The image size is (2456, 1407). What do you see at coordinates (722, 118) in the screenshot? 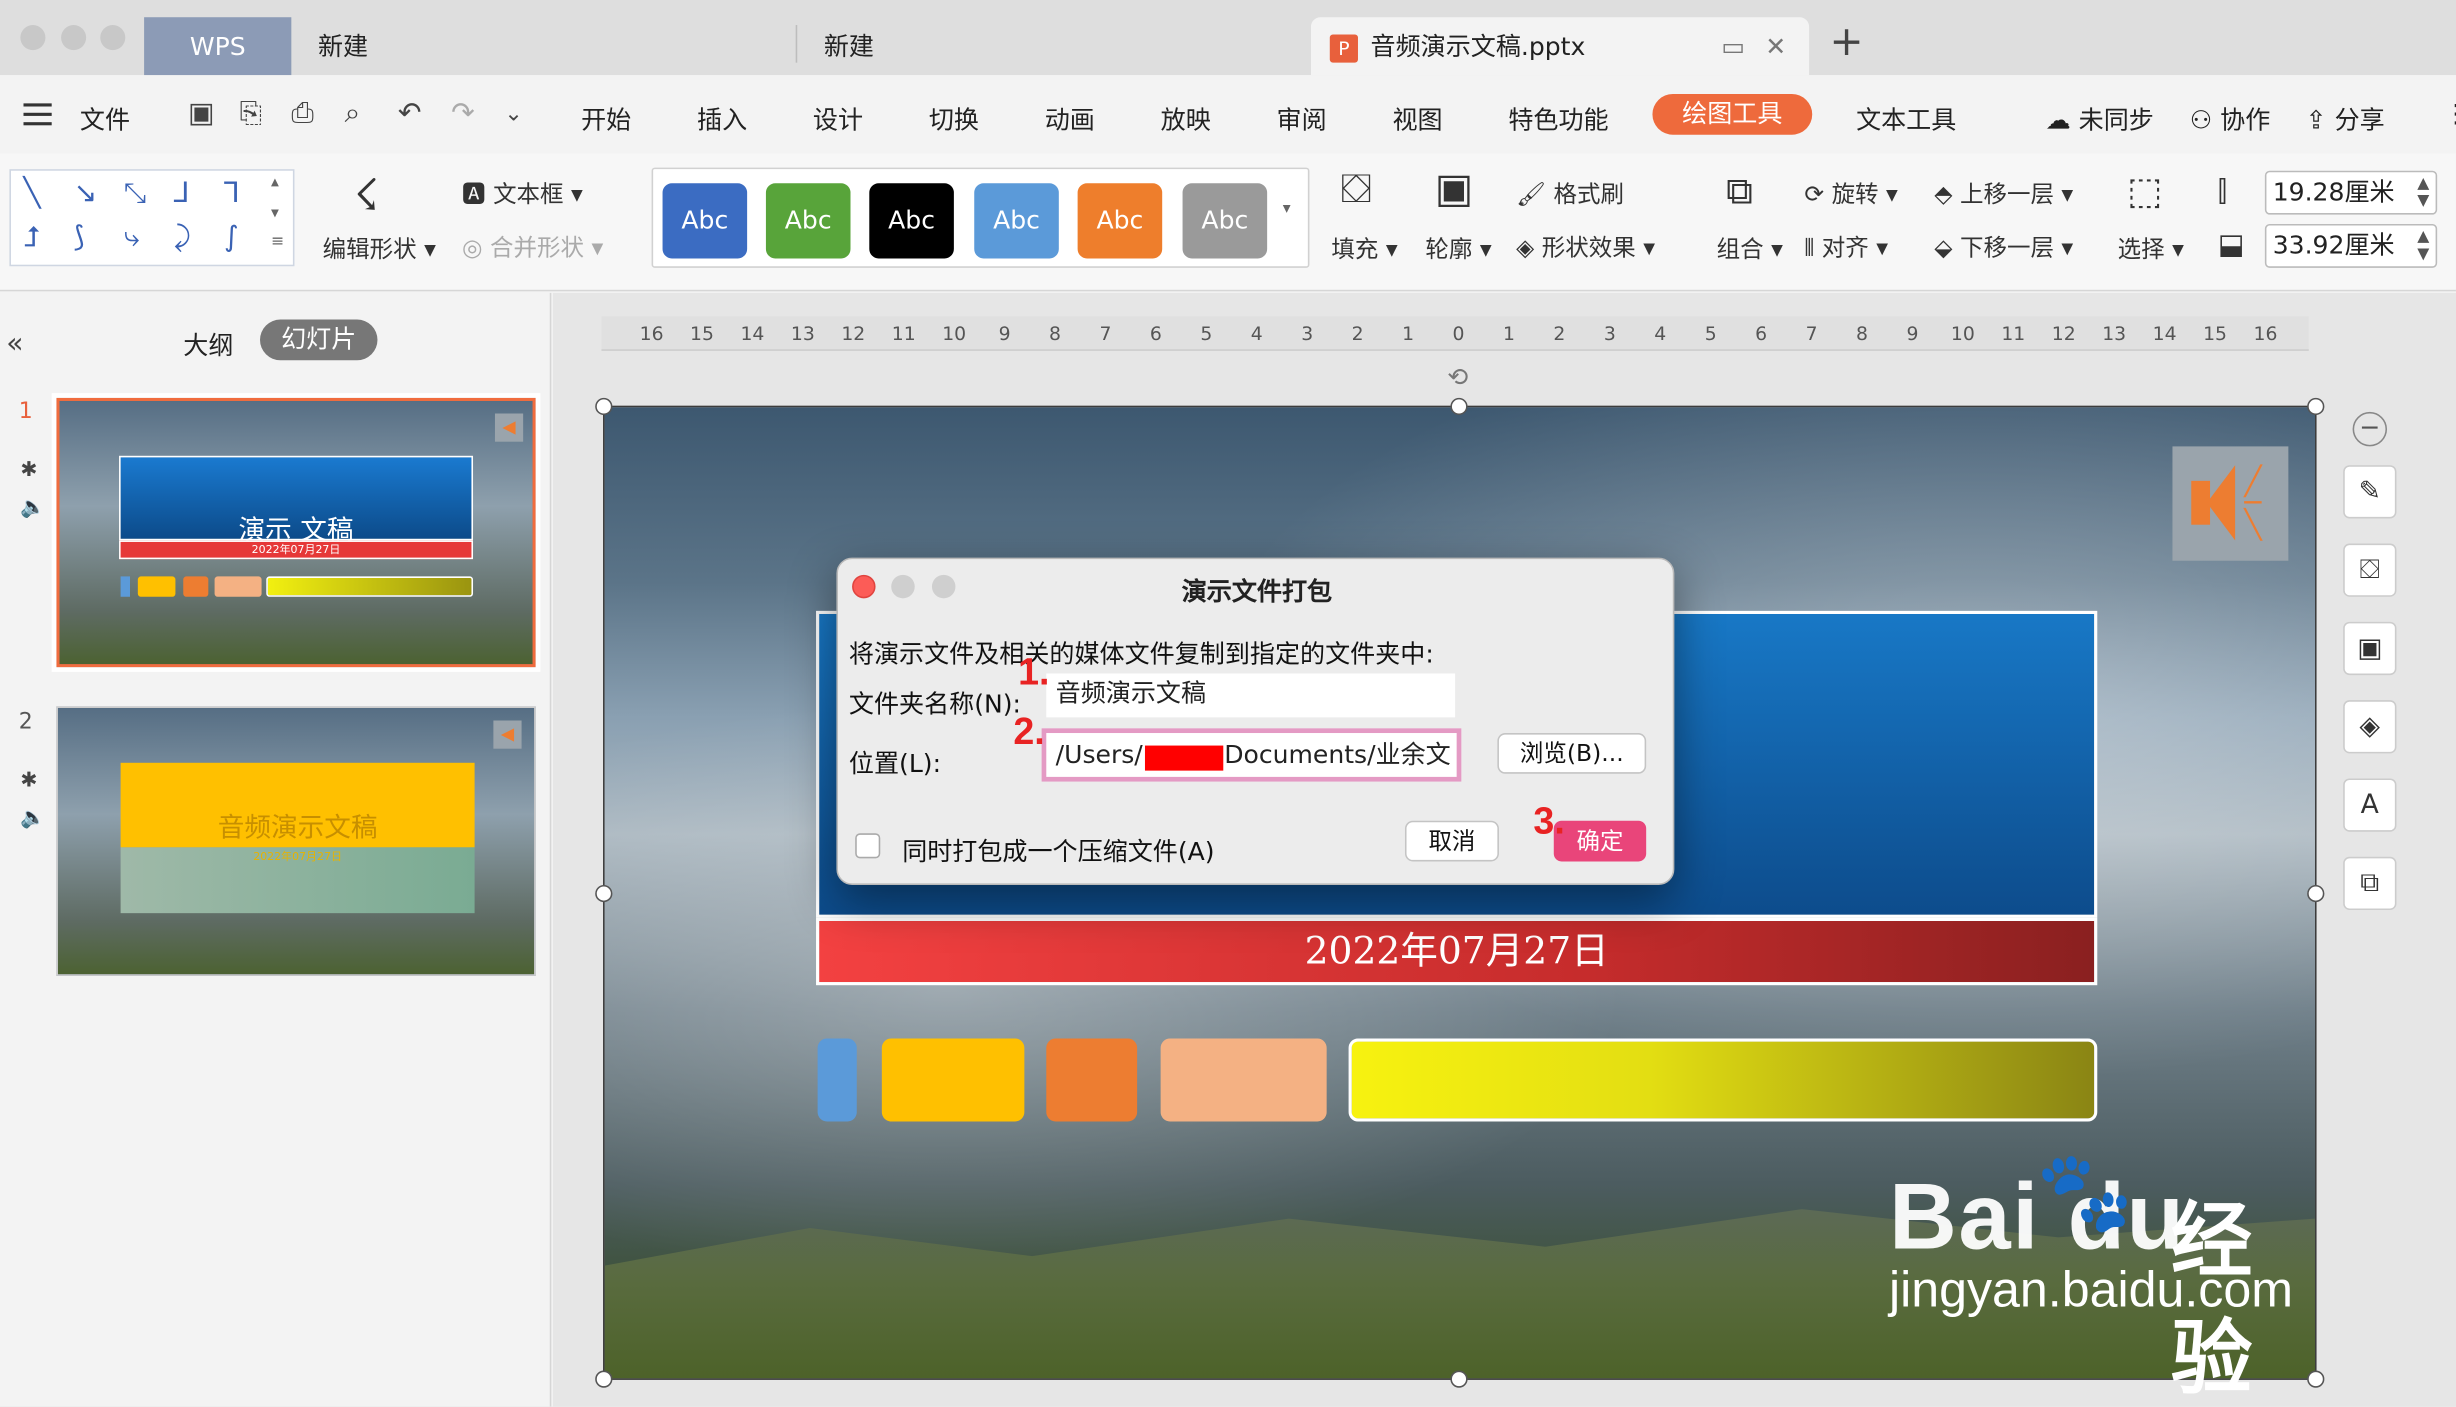
I see `menu-insert: 插入` at bounding box center [722, 118].